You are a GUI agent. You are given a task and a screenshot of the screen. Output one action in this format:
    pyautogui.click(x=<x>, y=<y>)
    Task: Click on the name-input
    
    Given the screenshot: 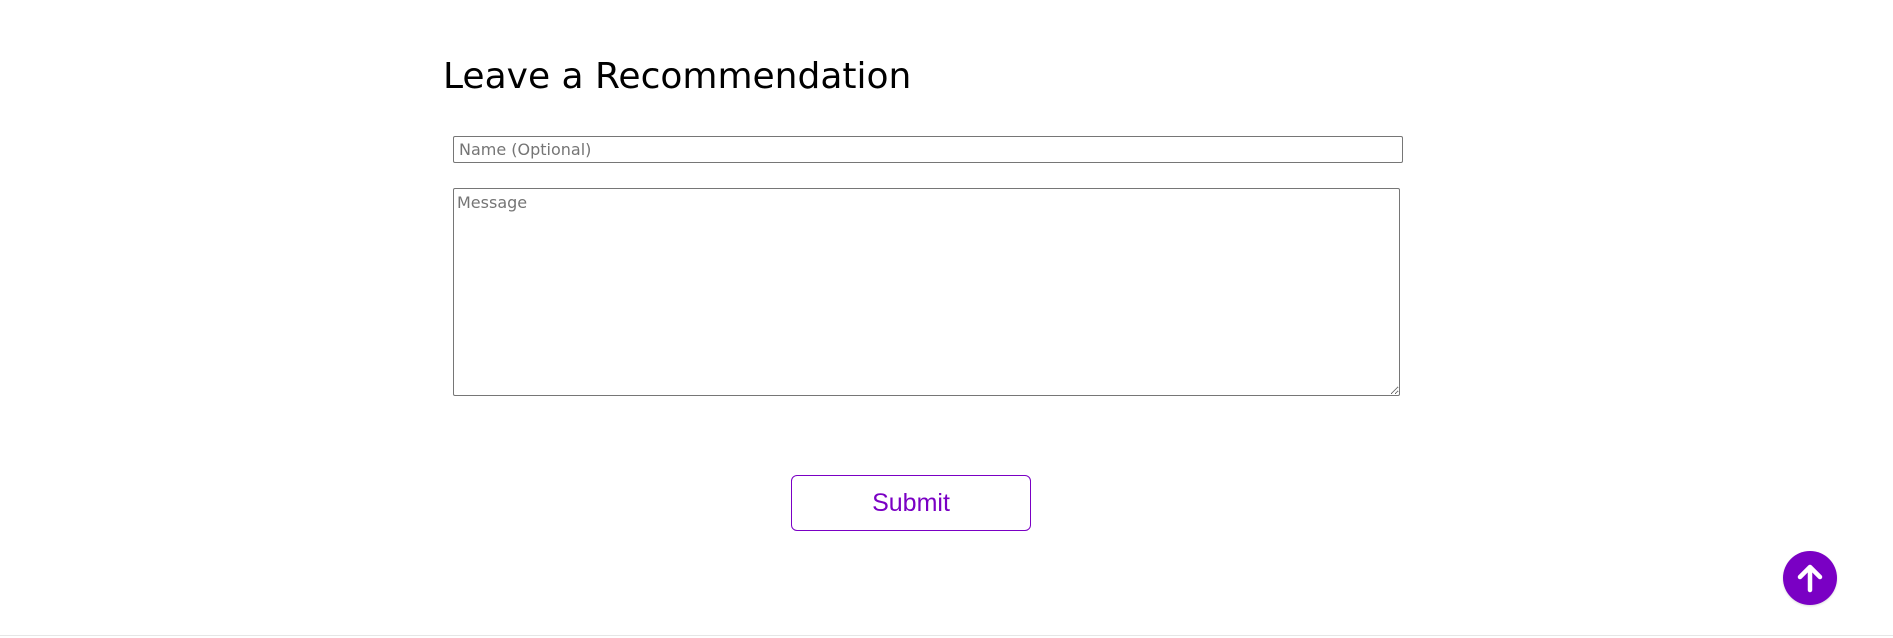 What is the action you would take?
    pyautogui.click(x=928, y=149)
    